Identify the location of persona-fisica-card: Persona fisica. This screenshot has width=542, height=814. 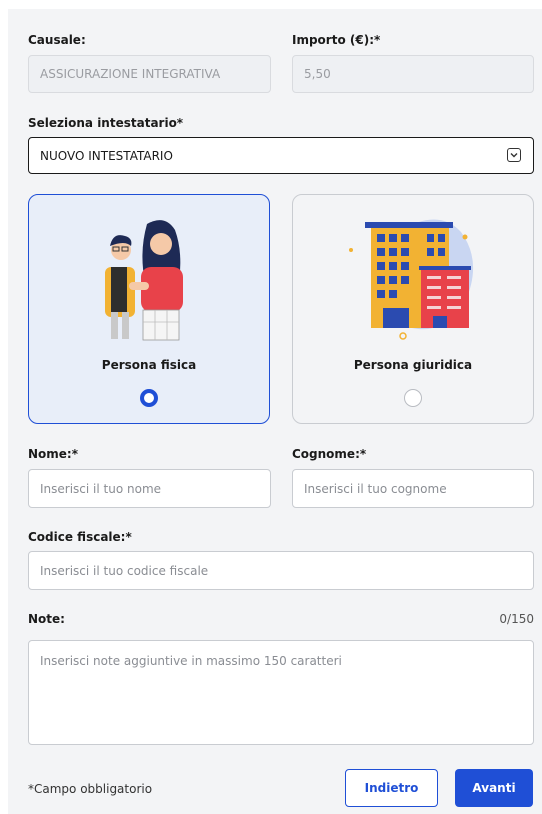
(149, 309).